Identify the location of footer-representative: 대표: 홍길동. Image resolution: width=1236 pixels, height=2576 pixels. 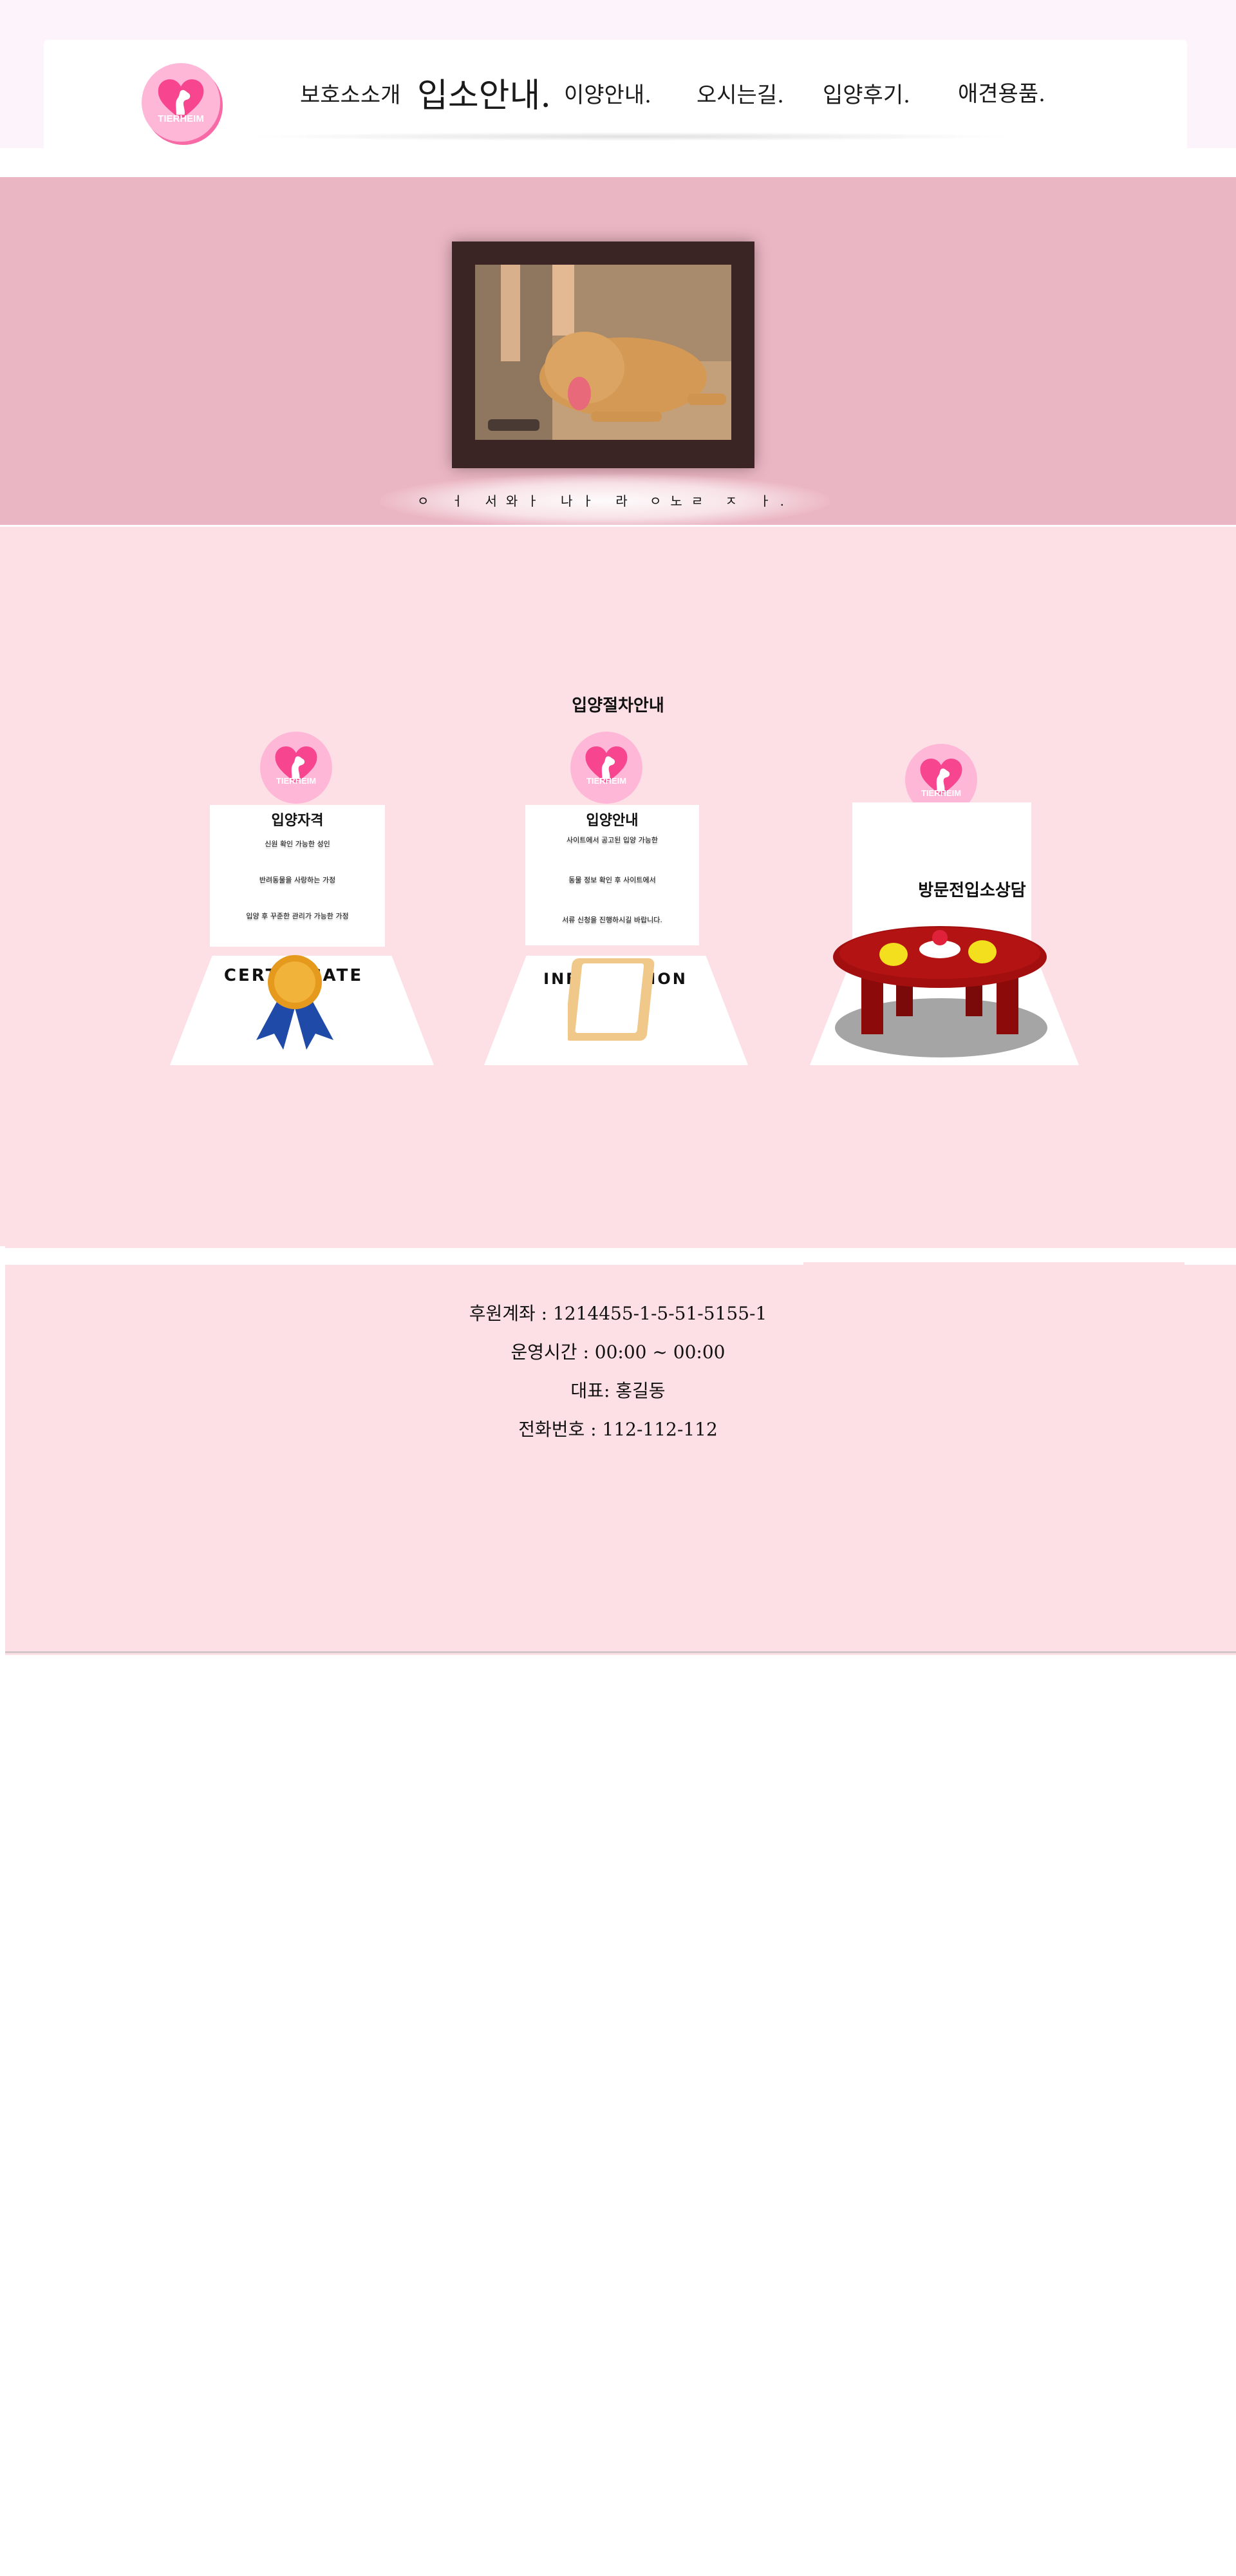
(618, 1390).